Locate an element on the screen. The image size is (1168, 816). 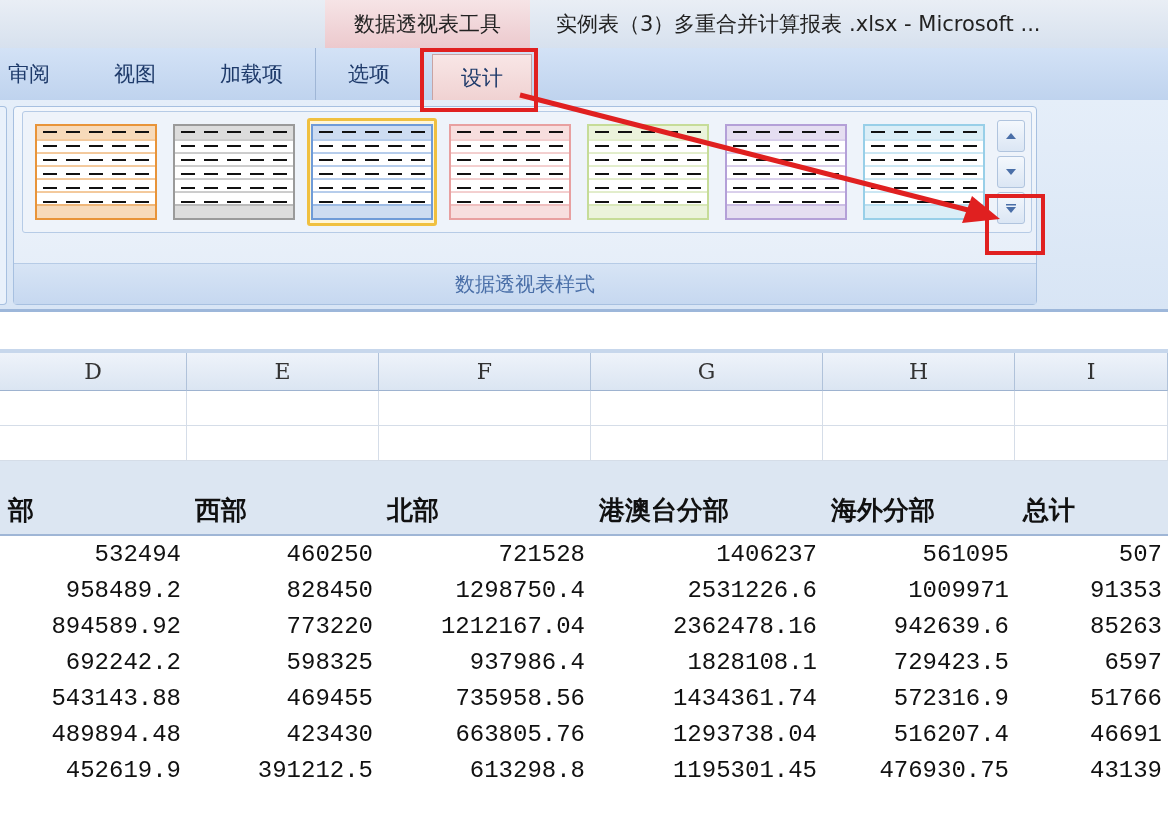
table-cell-text: 51766 is located at coordinates (1126, 698).